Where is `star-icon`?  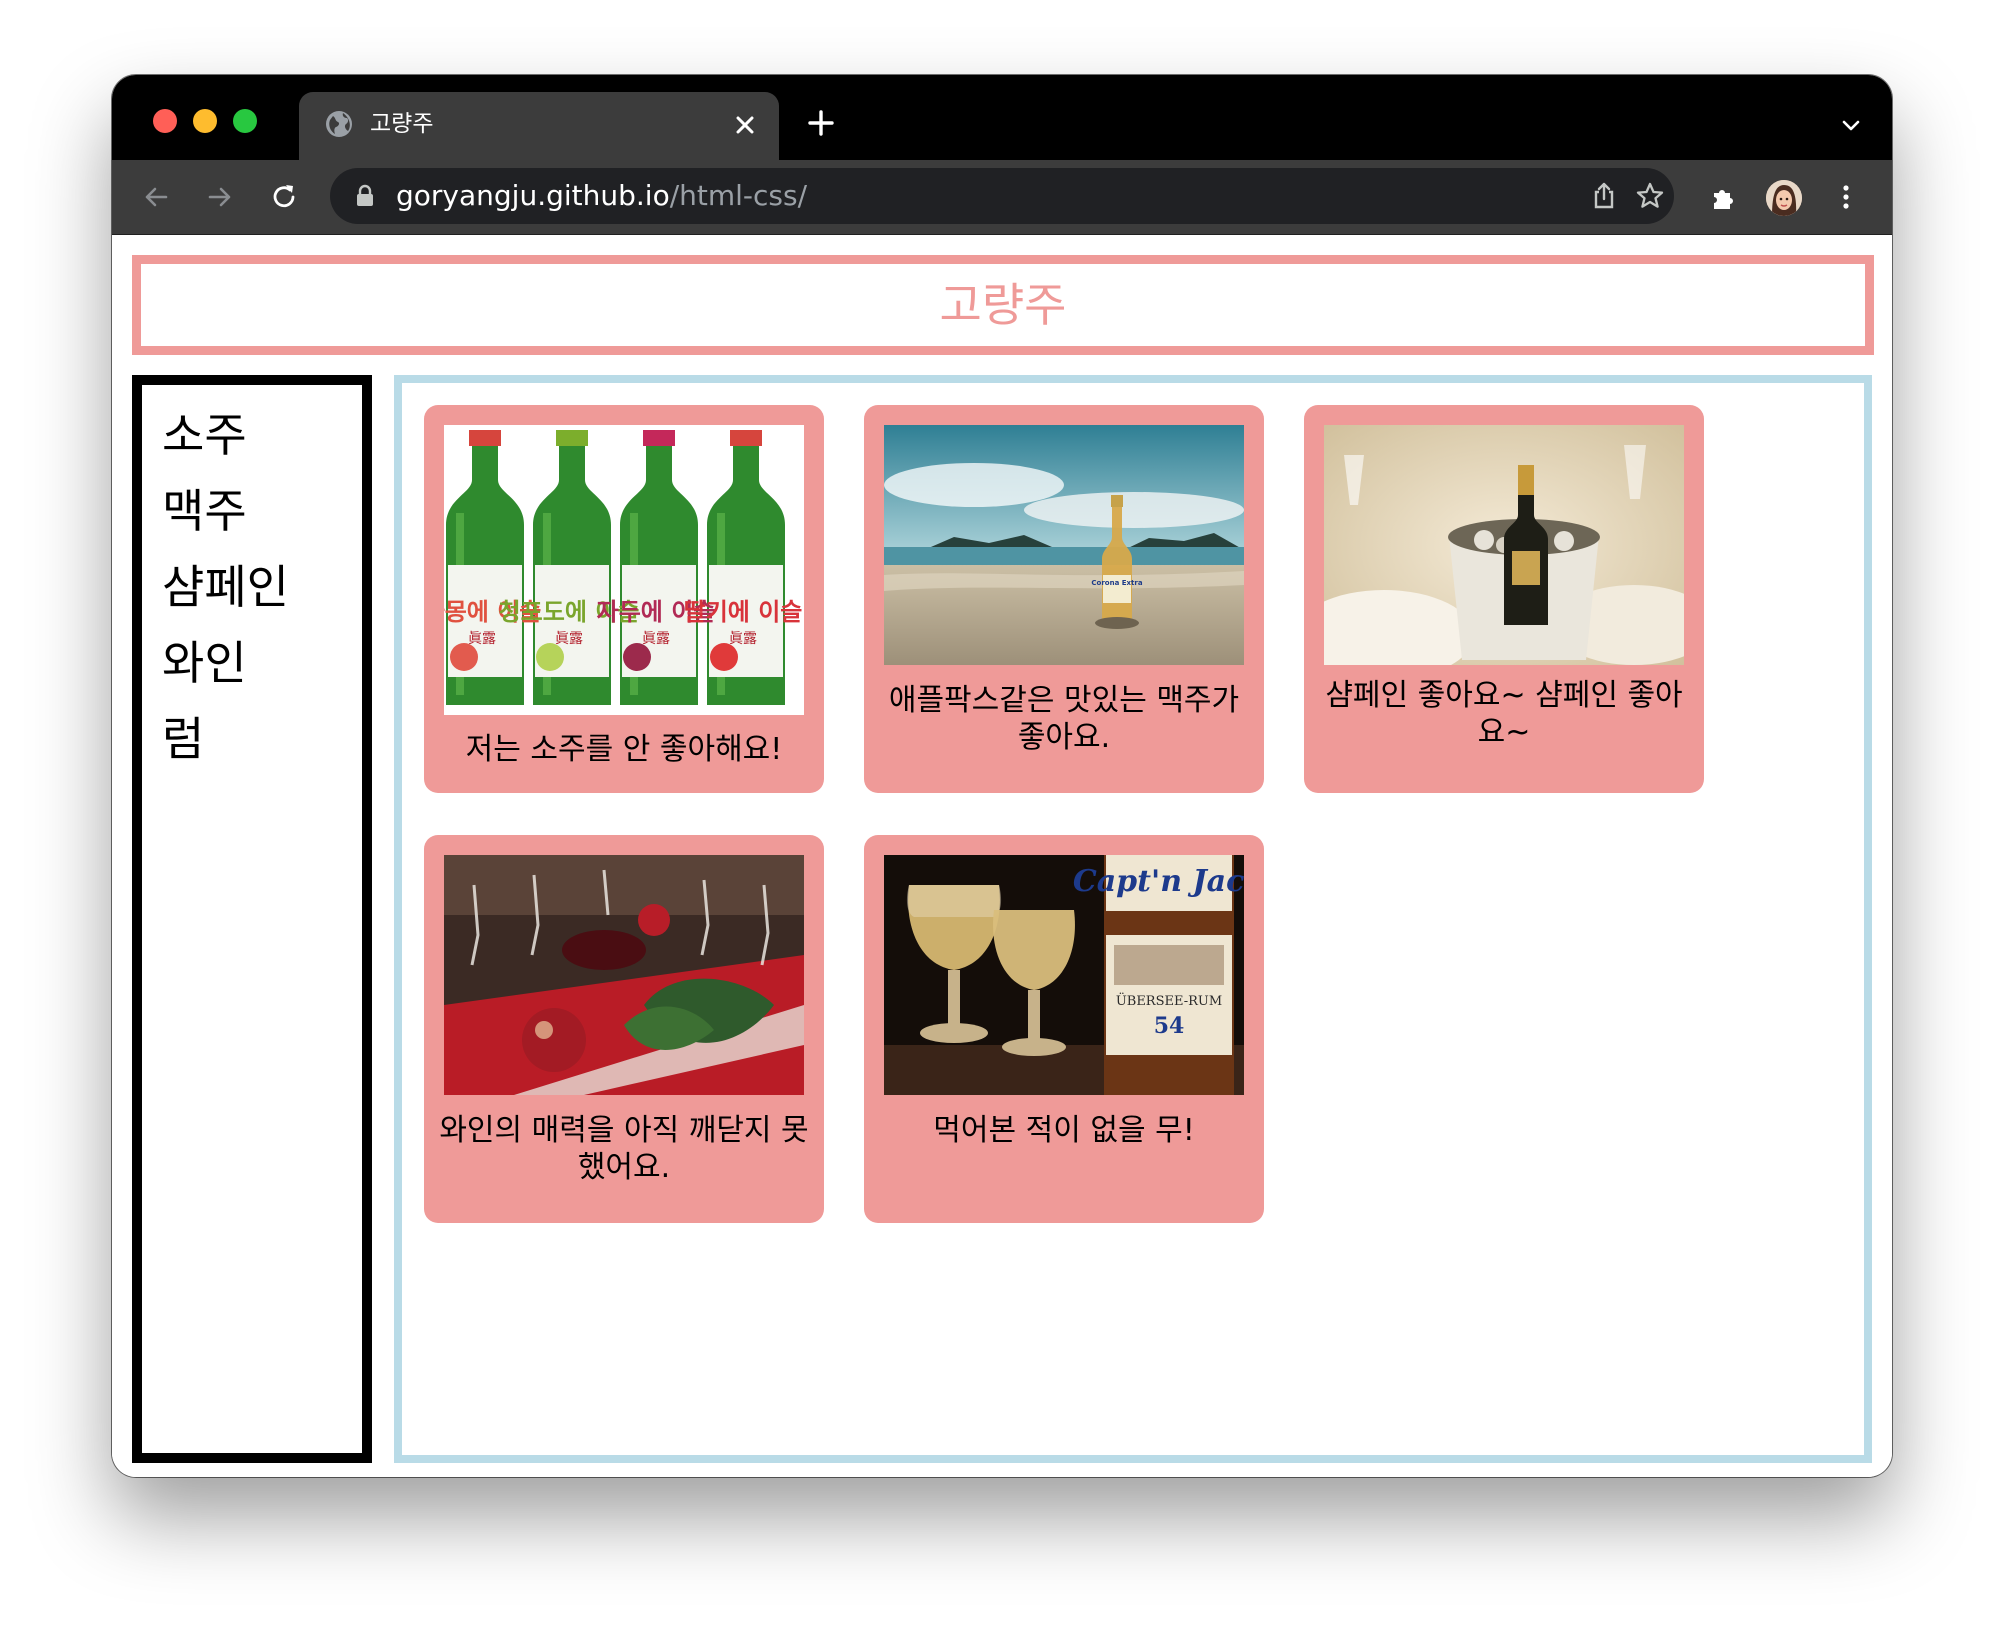 star-icon is located at coordinates (1650, 196).